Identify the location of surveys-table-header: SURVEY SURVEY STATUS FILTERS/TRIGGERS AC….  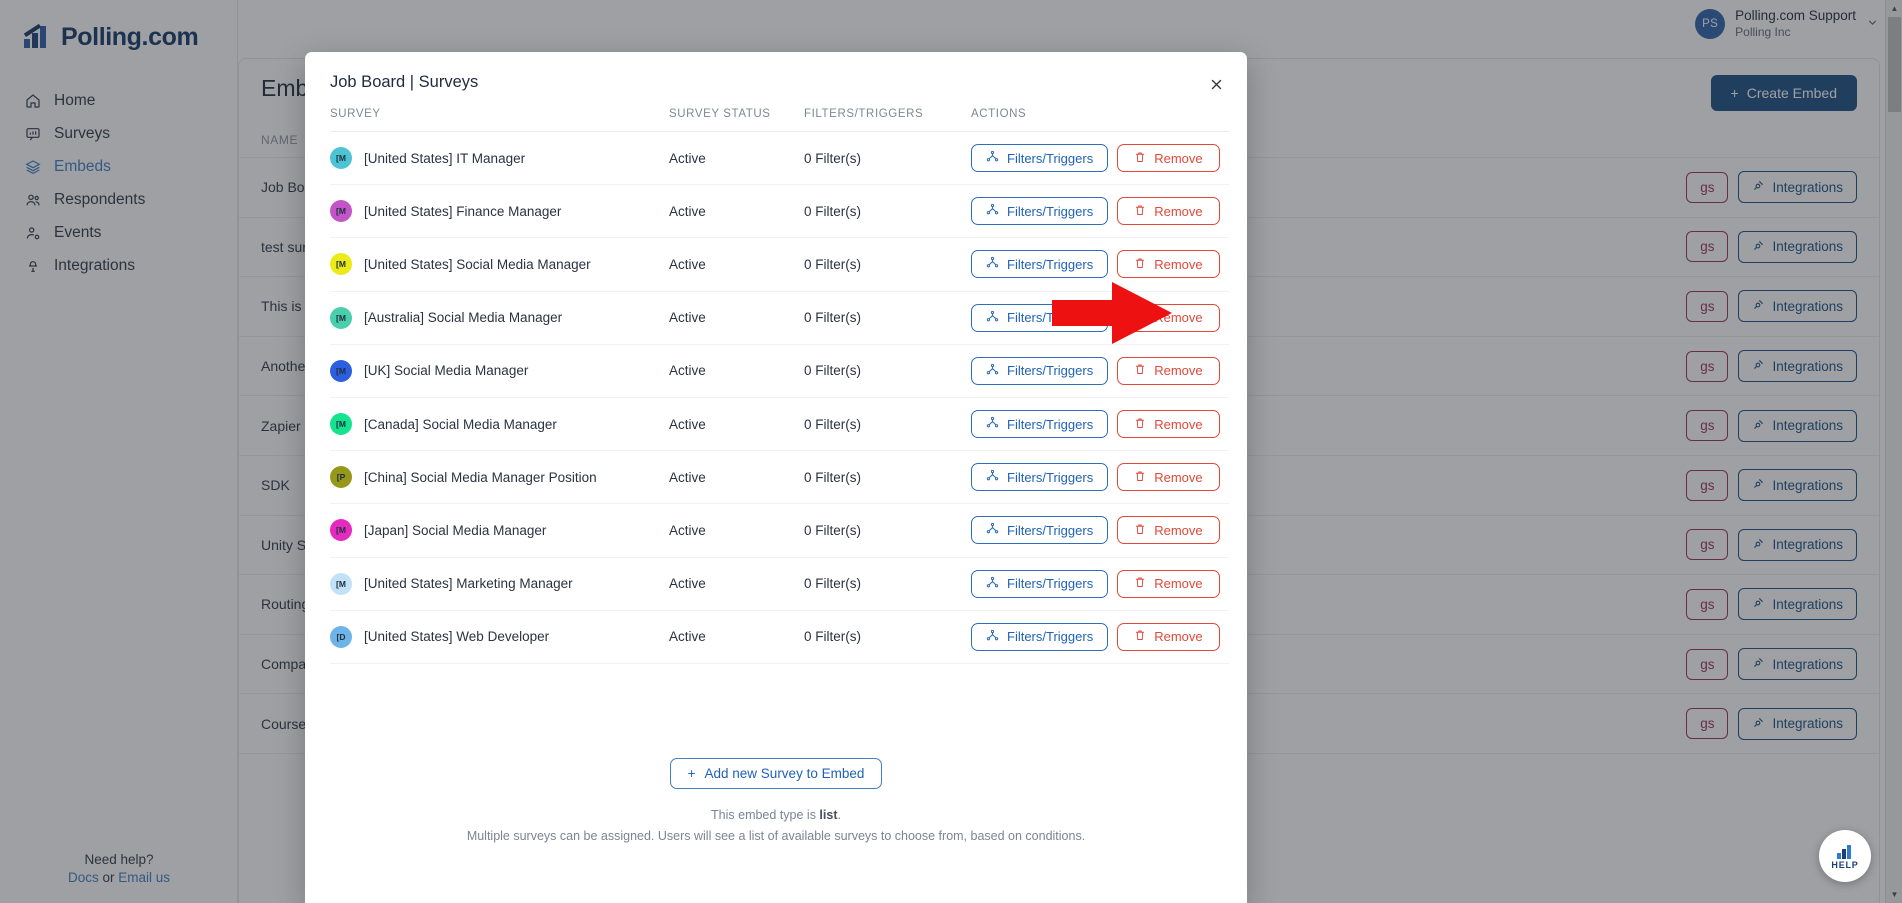
(779, 120).